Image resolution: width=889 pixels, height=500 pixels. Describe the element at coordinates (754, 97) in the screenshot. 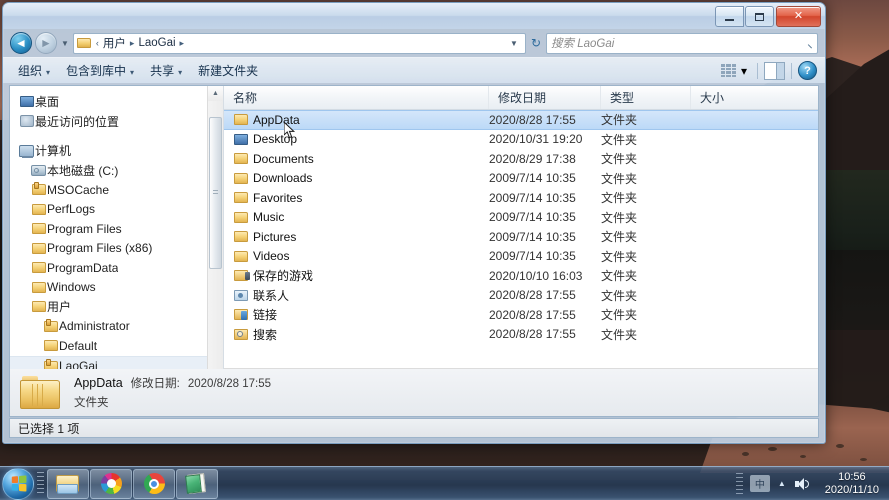

I see `column-header-size: 大小` at that location.